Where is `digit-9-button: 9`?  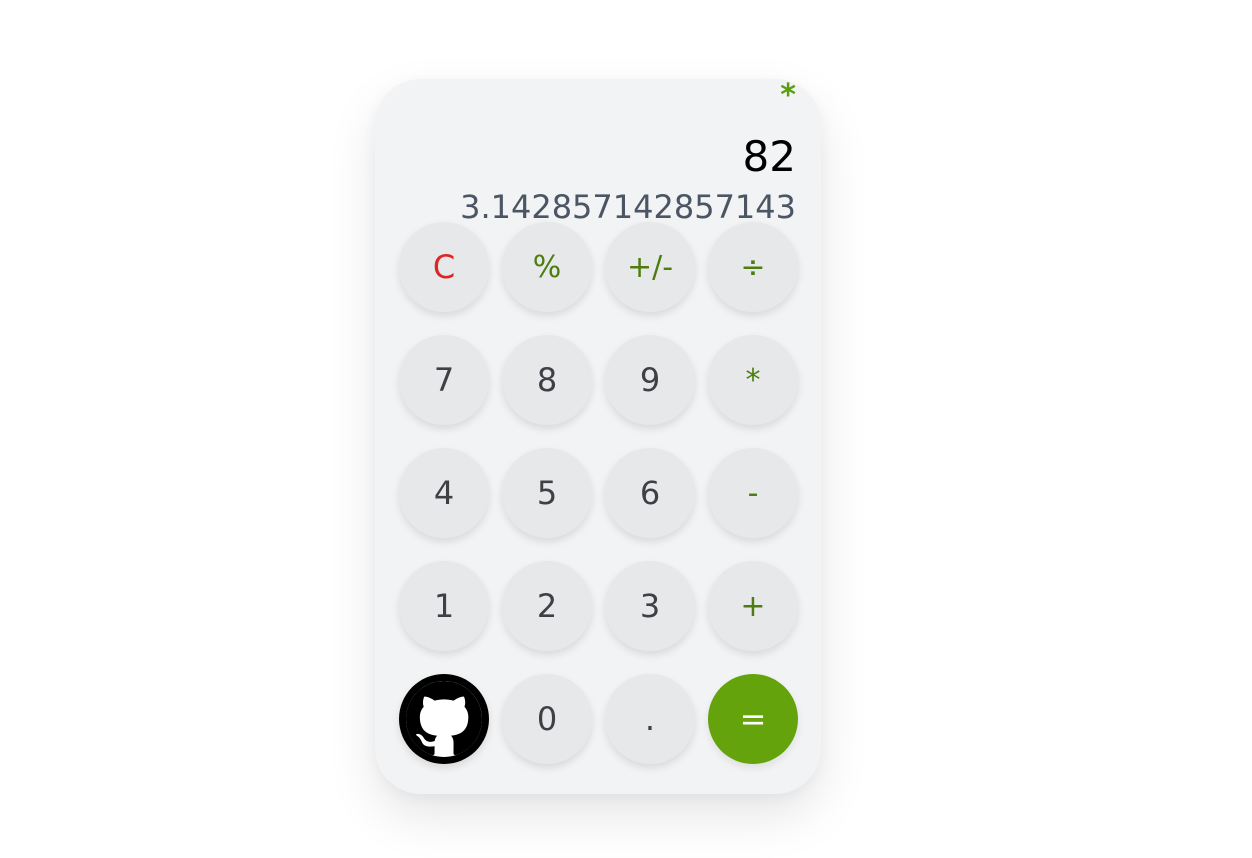
digit-9-button: 9 is located at coordinates (650, 380).